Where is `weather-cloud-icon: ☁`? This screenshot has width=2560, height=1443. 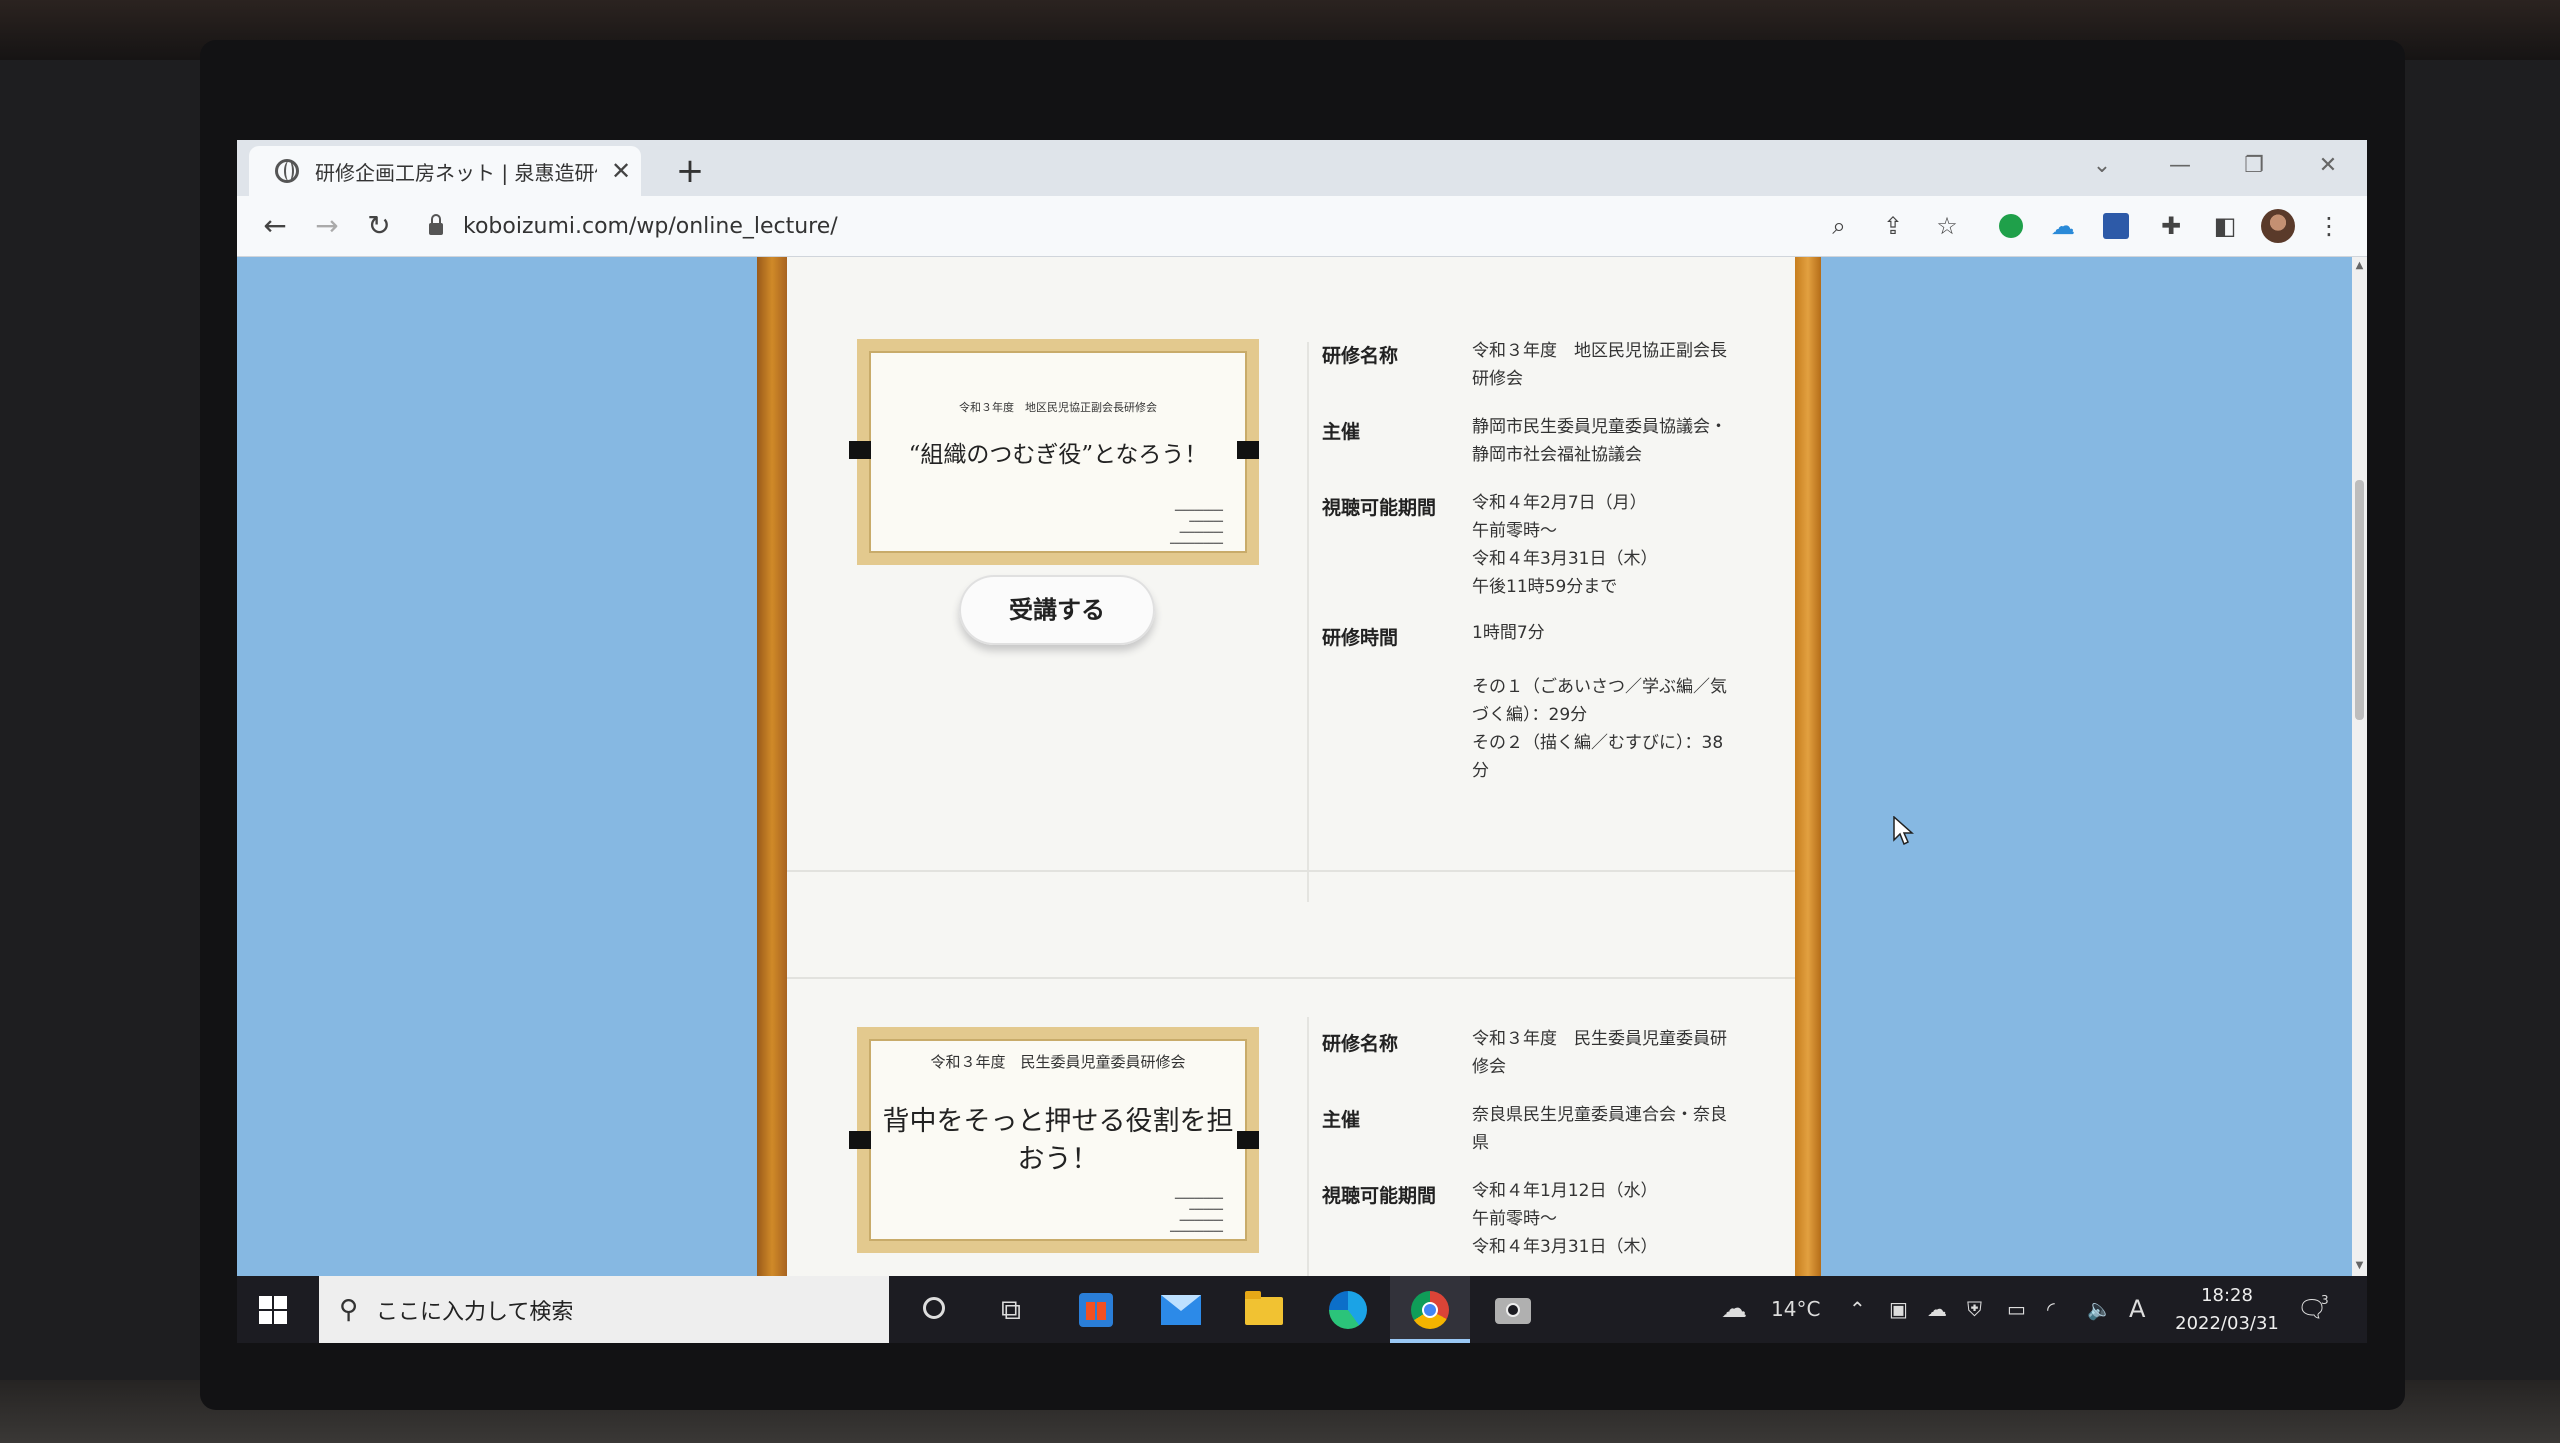 weather-cloud-icon: ☁ is located at coordinates (1734, 1309).